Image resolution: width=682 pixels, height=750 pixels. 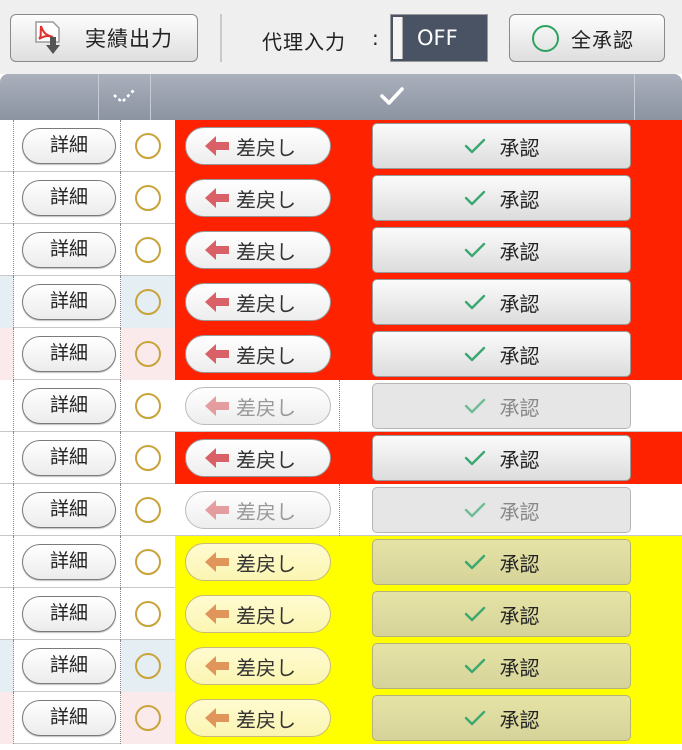 I want to click on approve-all-button: 全承認, so click(x=587, y=38).